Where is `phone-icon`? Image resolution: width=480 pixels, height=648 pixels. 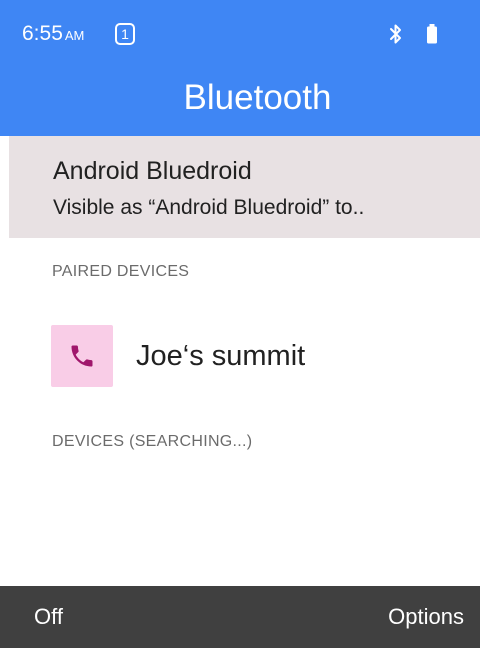
phone-icon is located at coordinates (82, 356).